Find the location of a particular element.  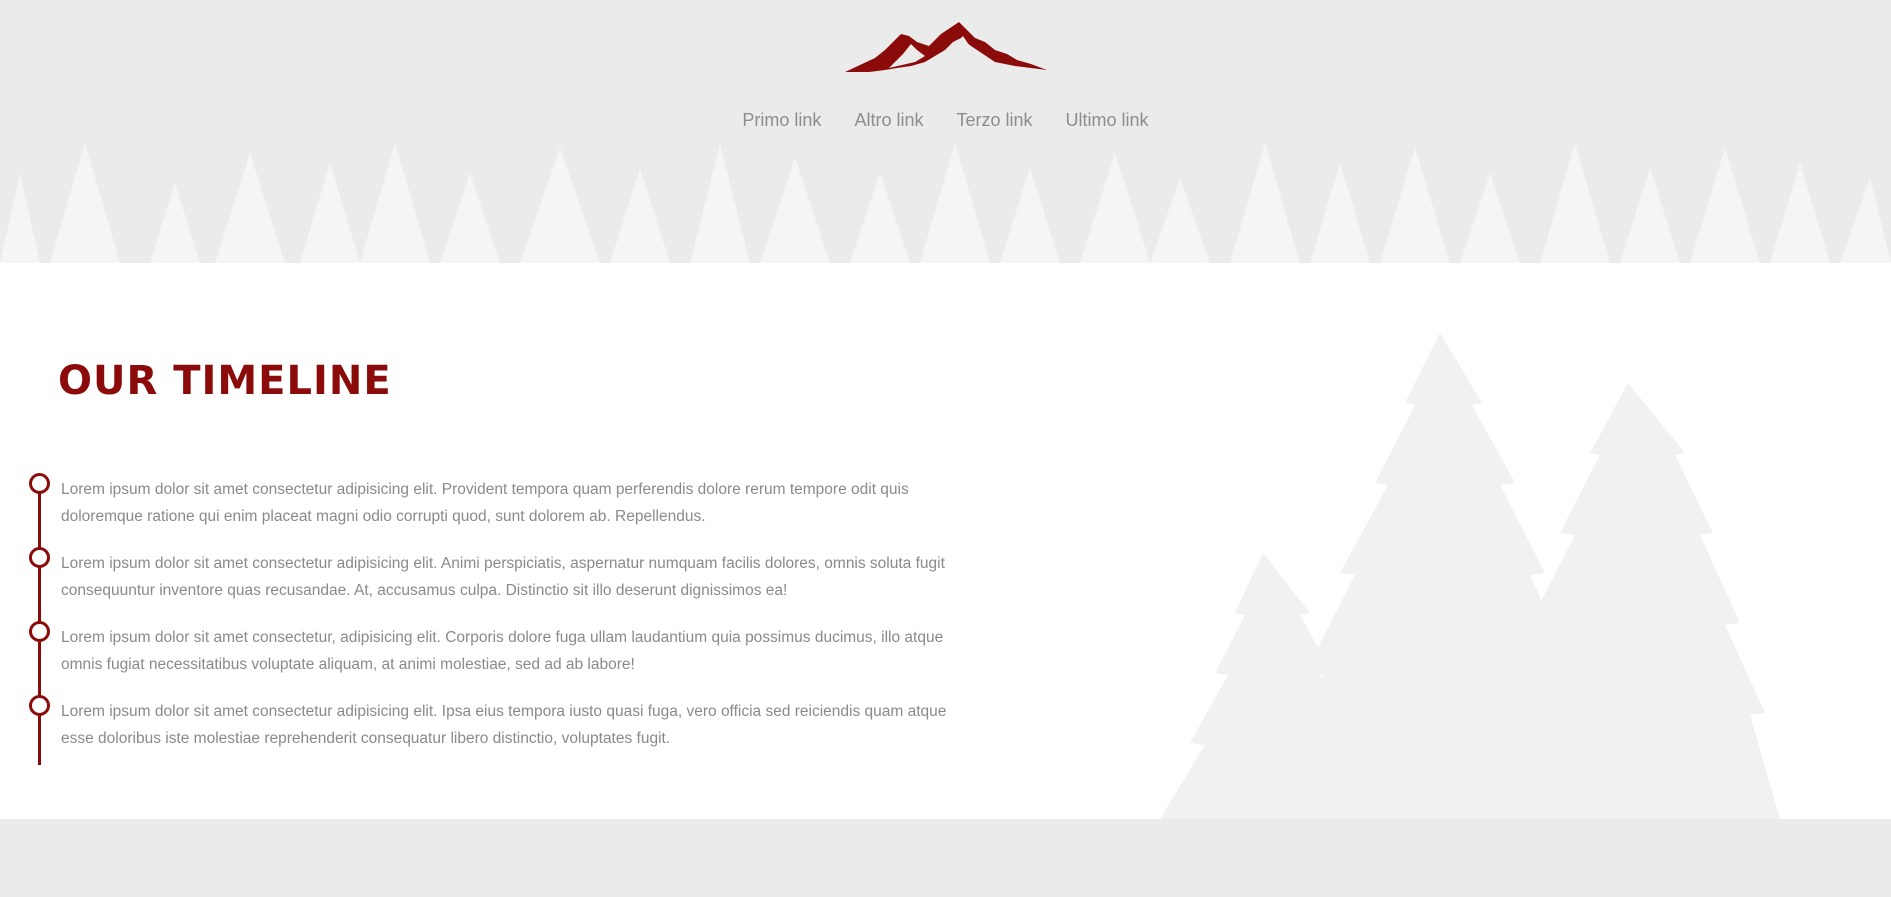

nav-link-altro: Altro link is located at coordinates (888, 120).